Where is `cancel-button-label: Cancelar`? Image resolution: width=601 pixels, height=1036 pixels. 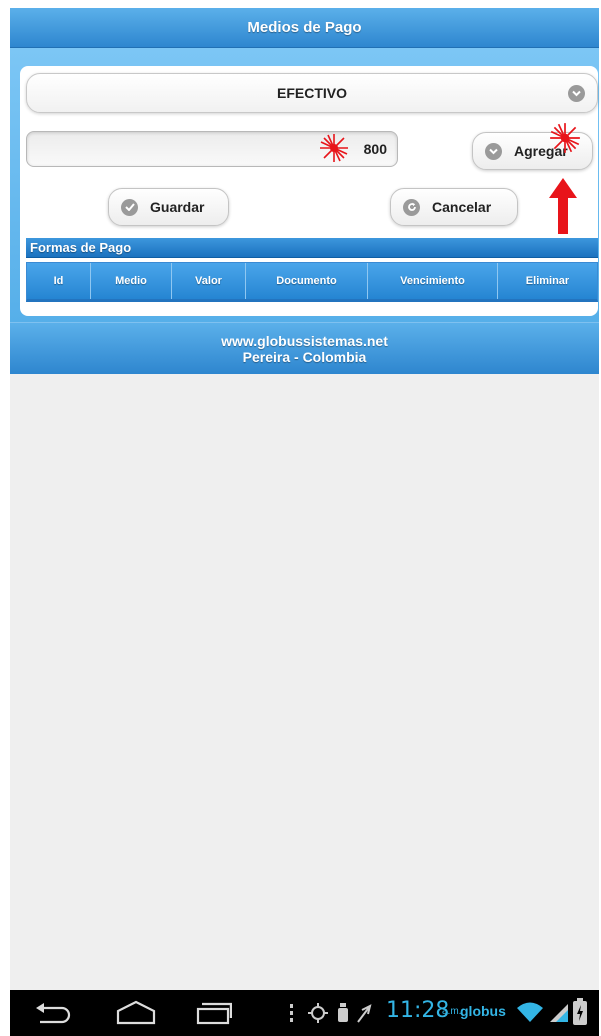 cancel-button-label: Cancelar is located at coordinates (462, 207).